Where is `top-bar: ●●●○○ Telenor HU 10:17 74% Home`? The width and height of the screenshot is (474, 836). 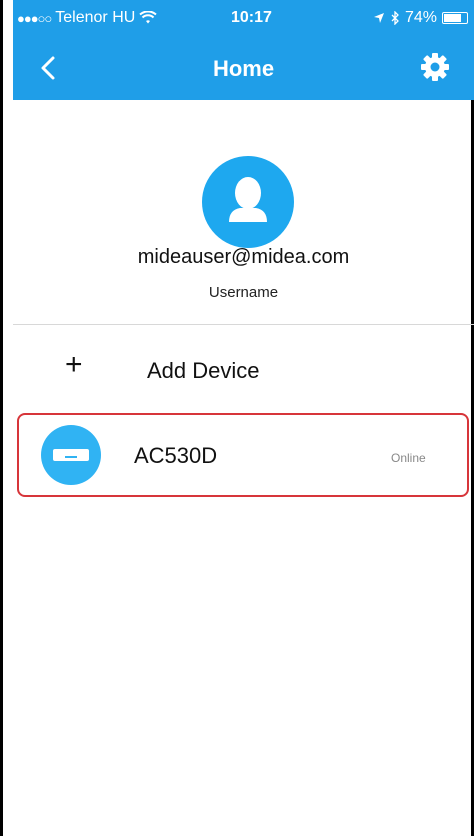 top-bar: ●●●○○ Telenor HU 10:17 74% Home is located at coordinates (243, 50).